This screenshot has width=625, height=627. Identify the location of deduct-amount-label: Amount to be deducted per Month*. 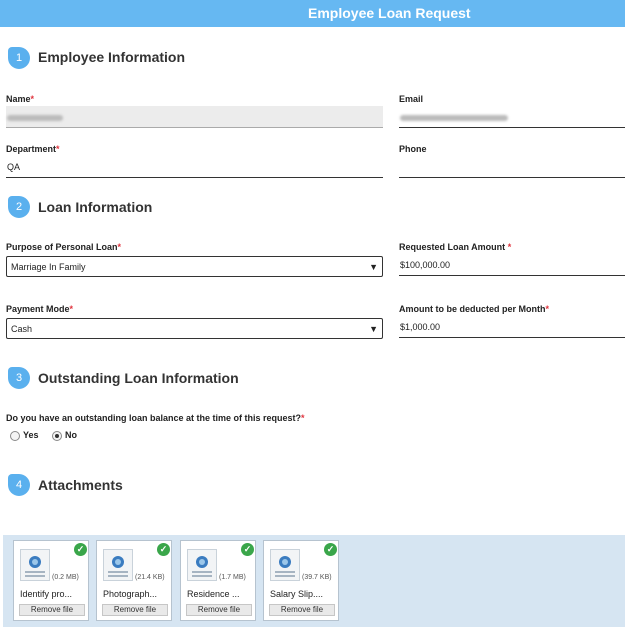
(474, 309).